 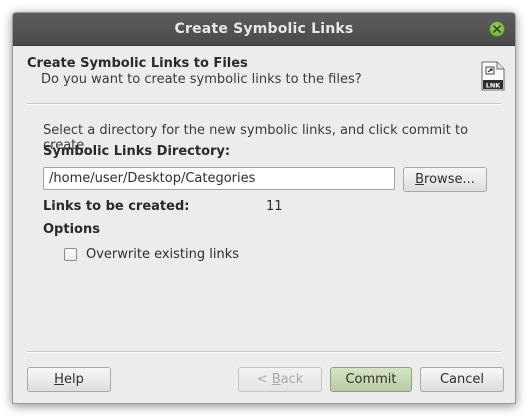 I want to click on overwrite-option: Overwrite existing links, so click(x=151, y=254).